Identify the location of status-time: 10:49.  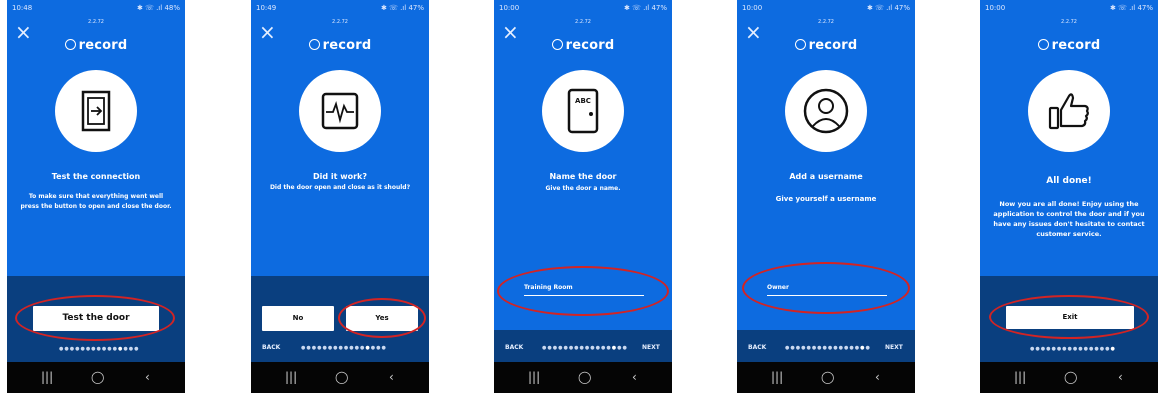
(266, 8).